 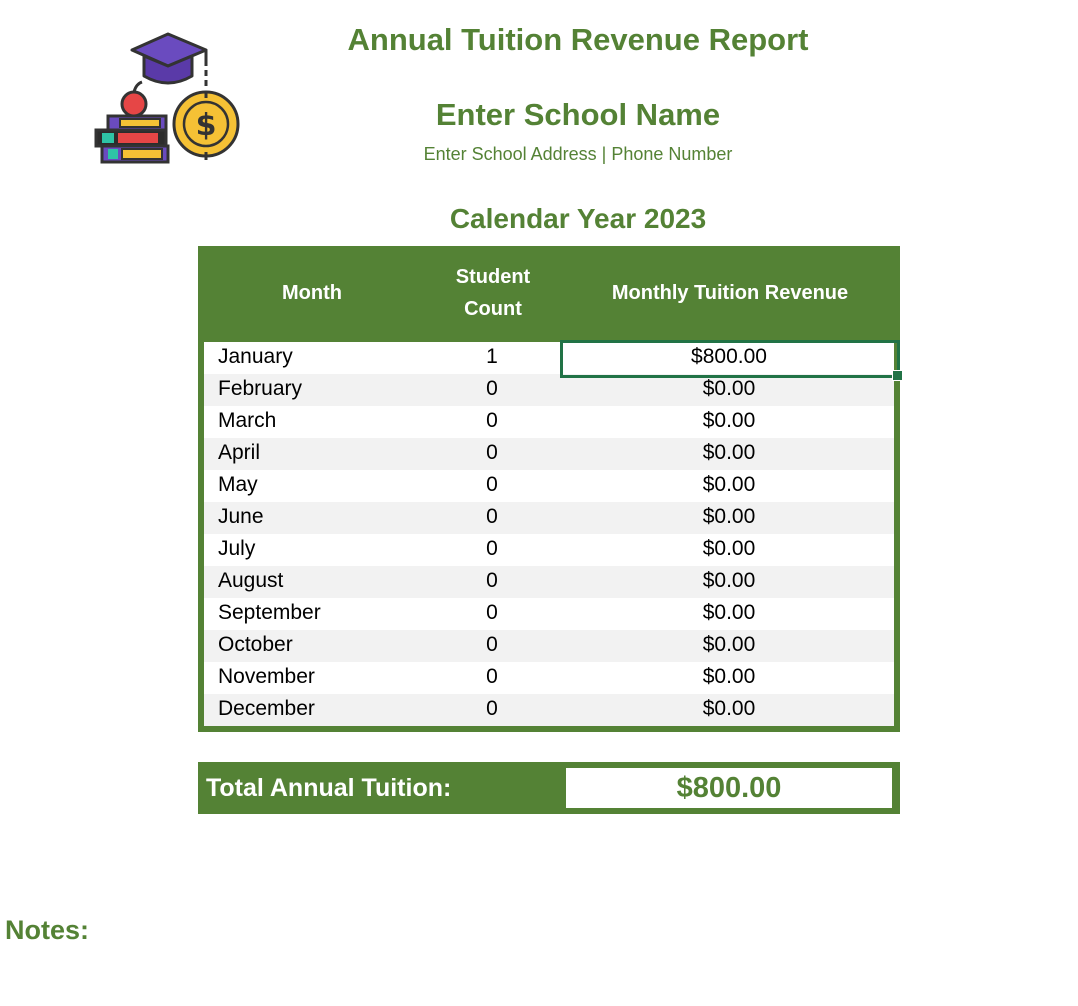 What do you see at coordinates (549, 486) in the screenshot?
I see `table-row: May 0 $0.00` at bounding box center [549, 486].